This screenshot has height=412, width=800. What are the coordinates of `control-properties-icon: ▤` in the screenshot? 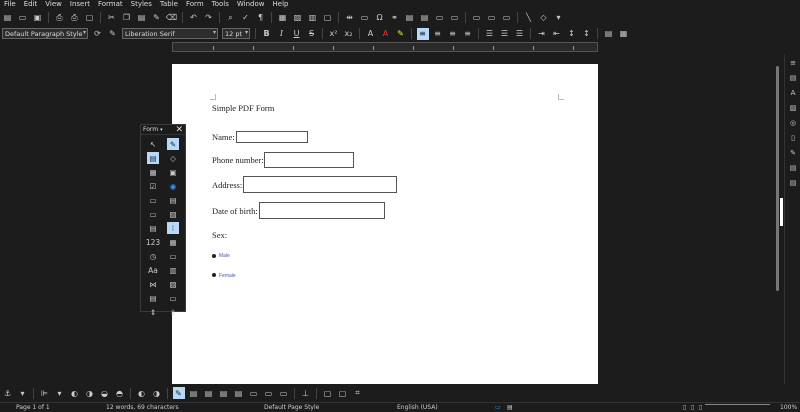 It's located at (194, 393).